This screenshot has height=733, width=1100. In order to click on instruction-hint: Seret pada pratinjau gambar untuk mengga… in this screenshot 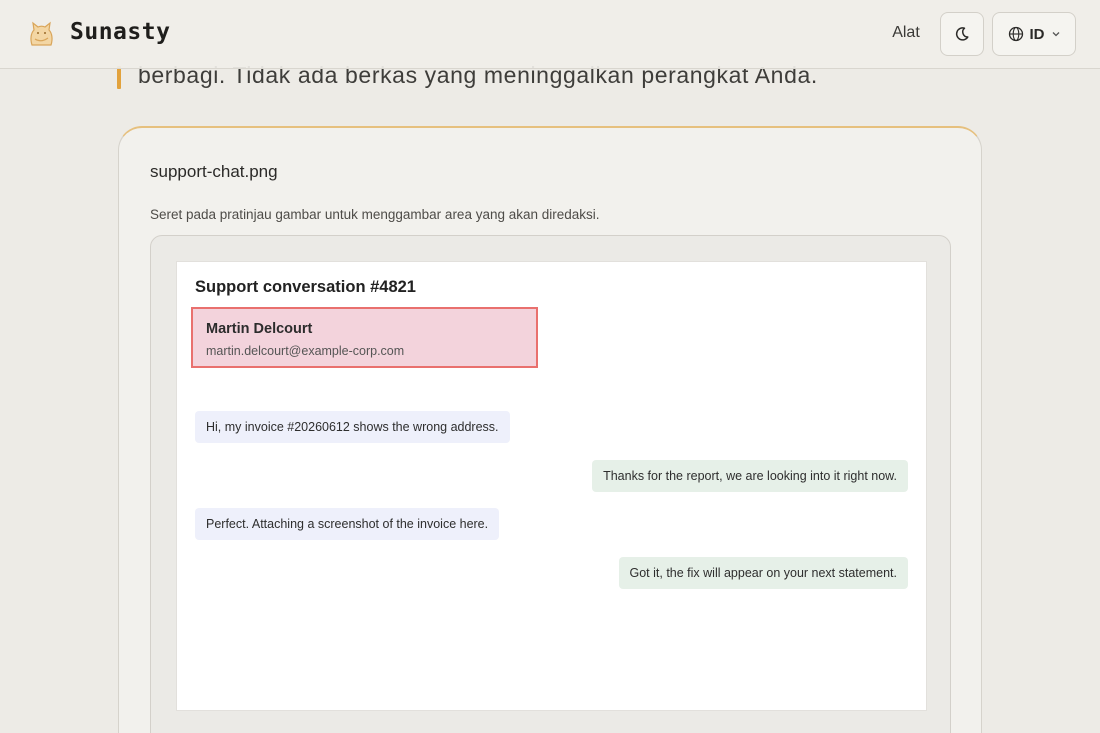, I will do `click(375, 214)`.